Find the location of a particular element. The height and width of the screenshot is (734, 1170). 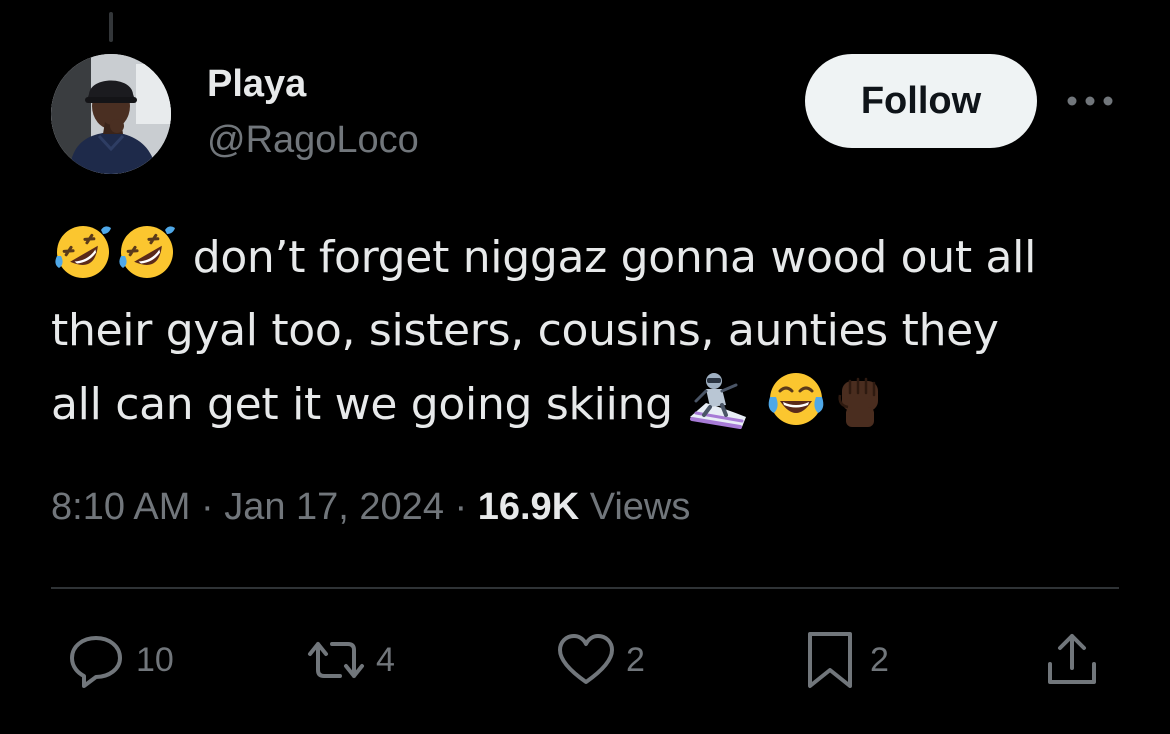

repost-button: 4 is located at coordinates (350, 660).